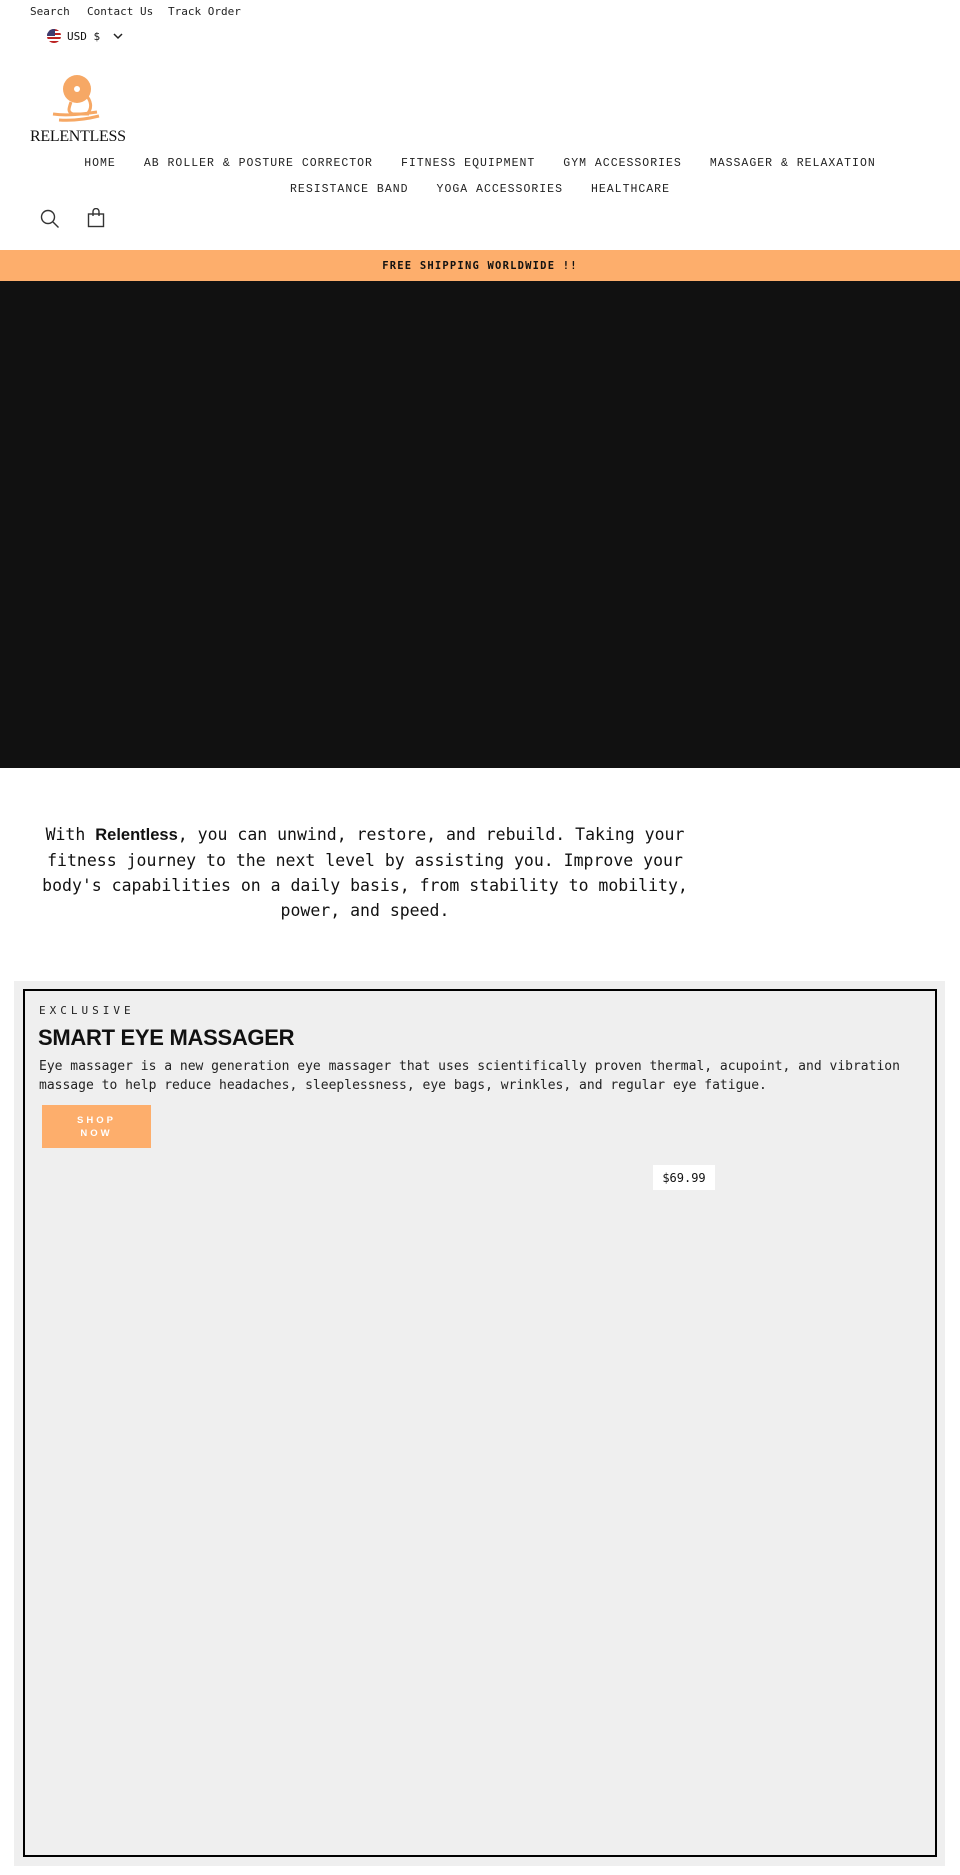  I want to click on nav-ab-roller: AB ROLLER & POSTURE CORRECTOR, so click(258, 163).